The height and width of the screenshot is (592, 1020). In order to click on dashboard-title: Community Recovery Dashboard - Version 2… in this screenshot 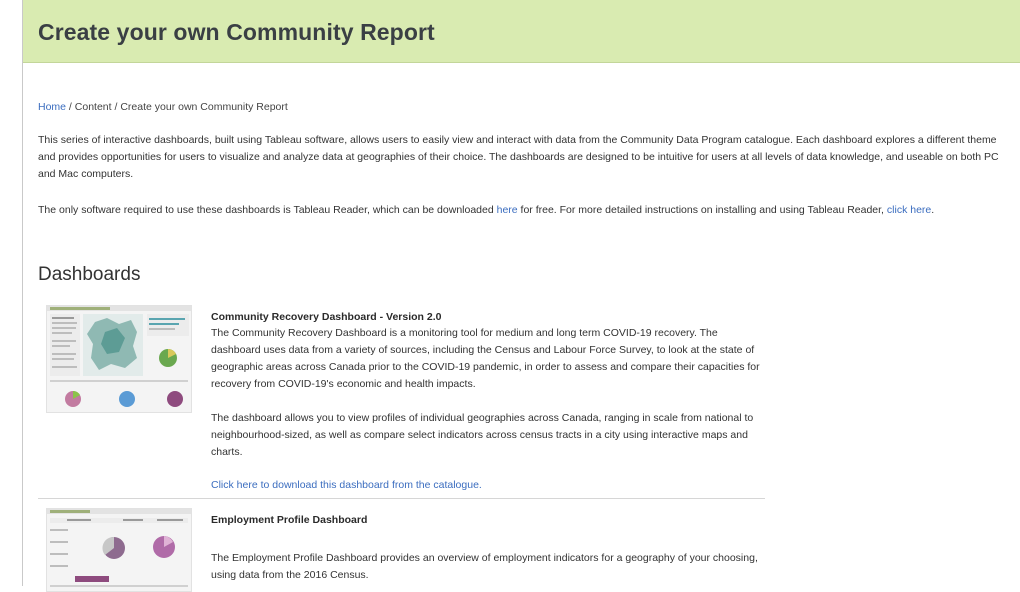, I will do `click(326, 317)`.